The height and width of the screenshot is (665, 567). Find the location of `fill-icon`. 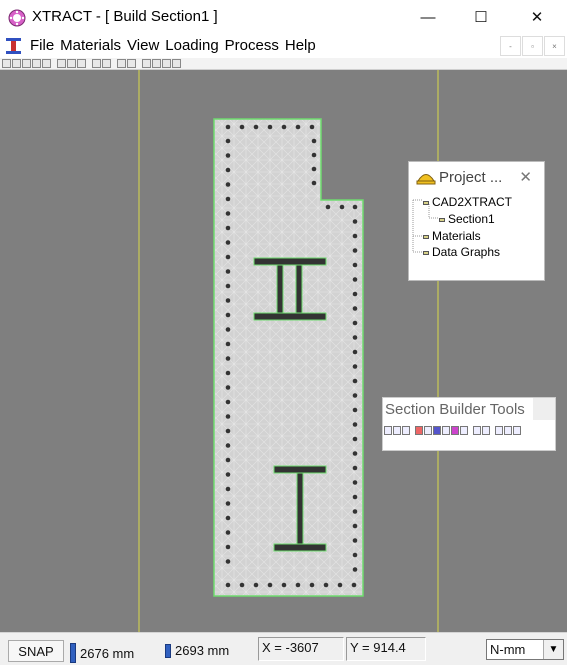

fill-icon is located at coordinates (455, 430).